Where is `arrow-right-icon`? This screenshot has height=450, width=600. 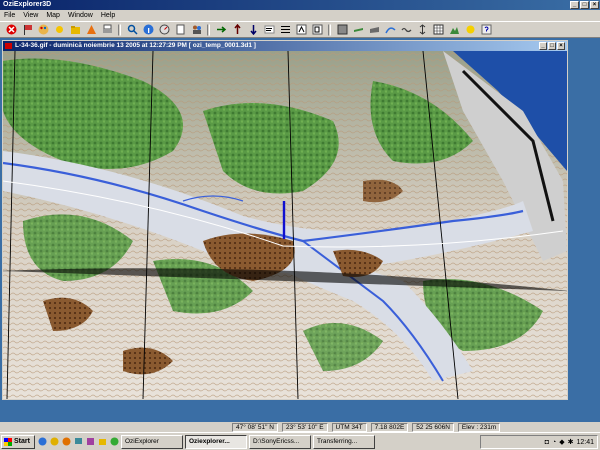 arrow-right-icon is located at coordinates (221, 29).